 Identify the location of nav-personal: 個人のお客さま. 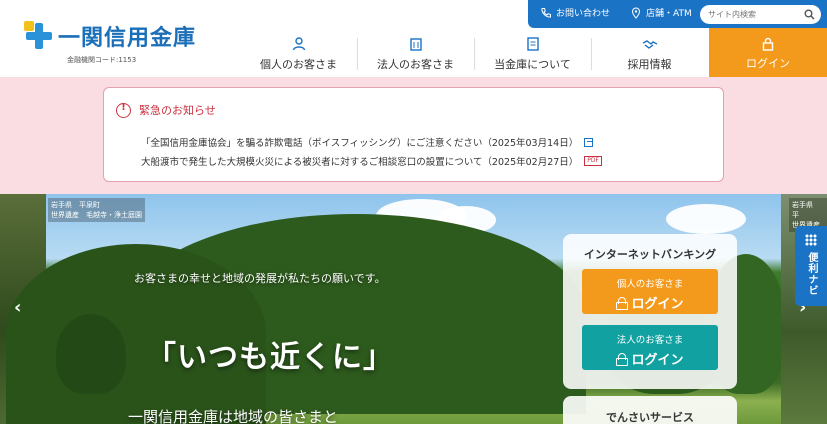
(298, 52).